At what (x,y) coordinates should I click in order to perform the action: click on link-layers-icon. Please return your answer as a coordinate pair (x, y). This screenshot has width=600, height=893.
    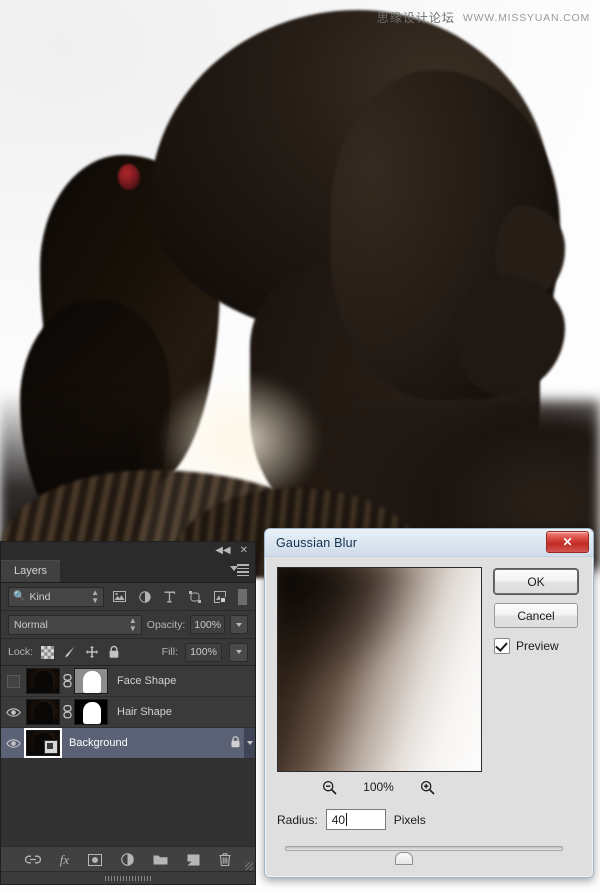
    Looking at the image, I should click on (32, 859).